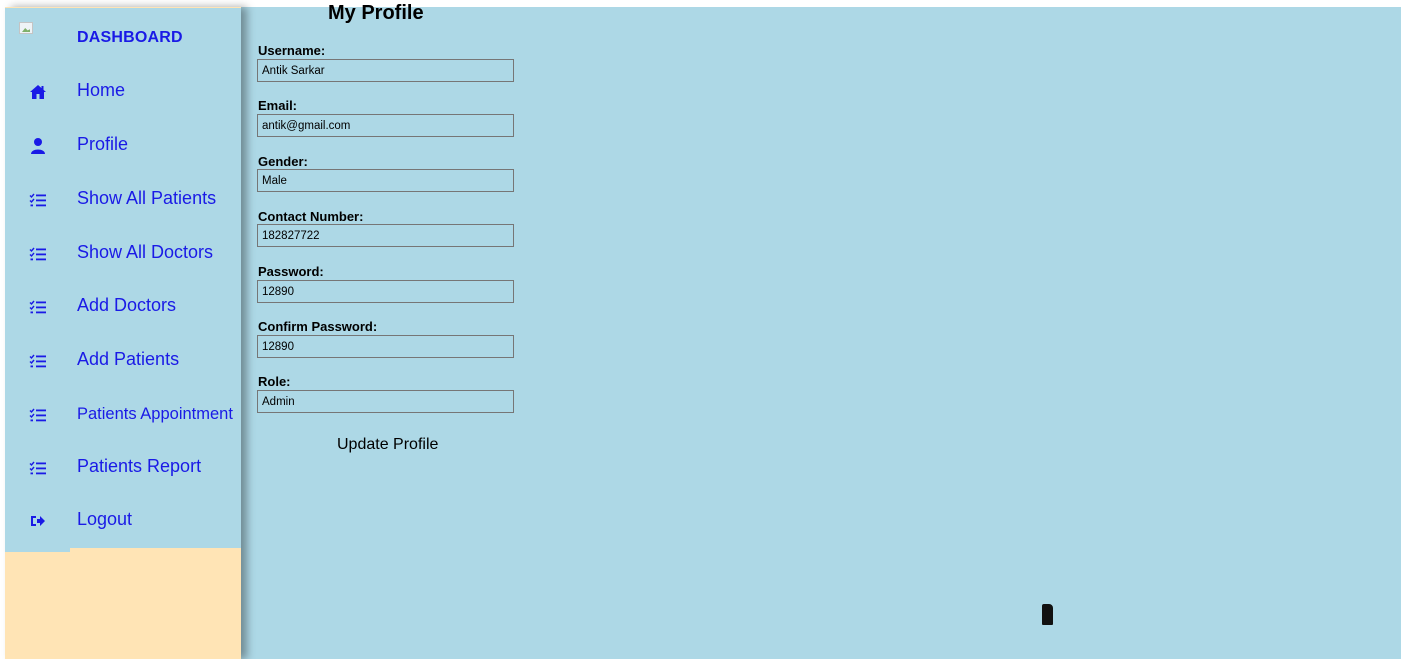  What do you see at coordinates (103, 144) in the screenshot?
I see `sidebar-item-label: Profile` at bounding box center [103, 144].